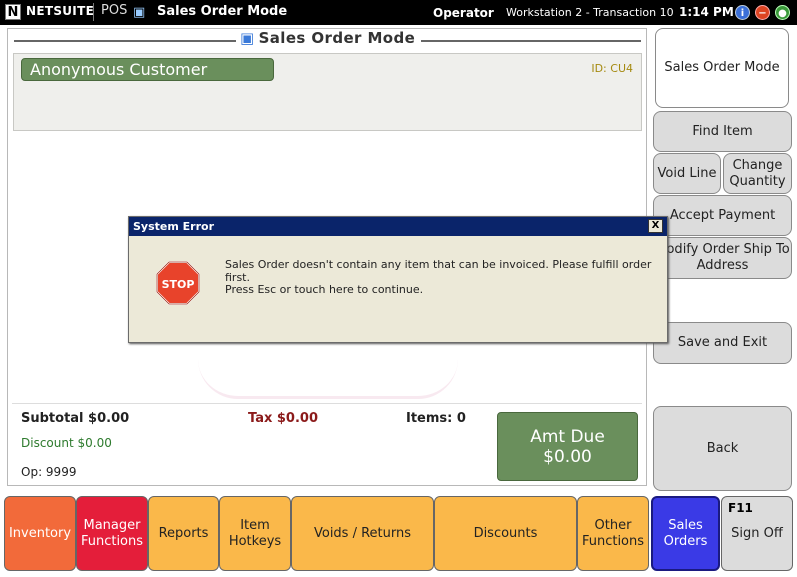 The width and height of the screenshot is (797, 577). Describe the element at coordinates (49, 472) in the screenshot. I see `operator-id: Op: 9999` at that location.